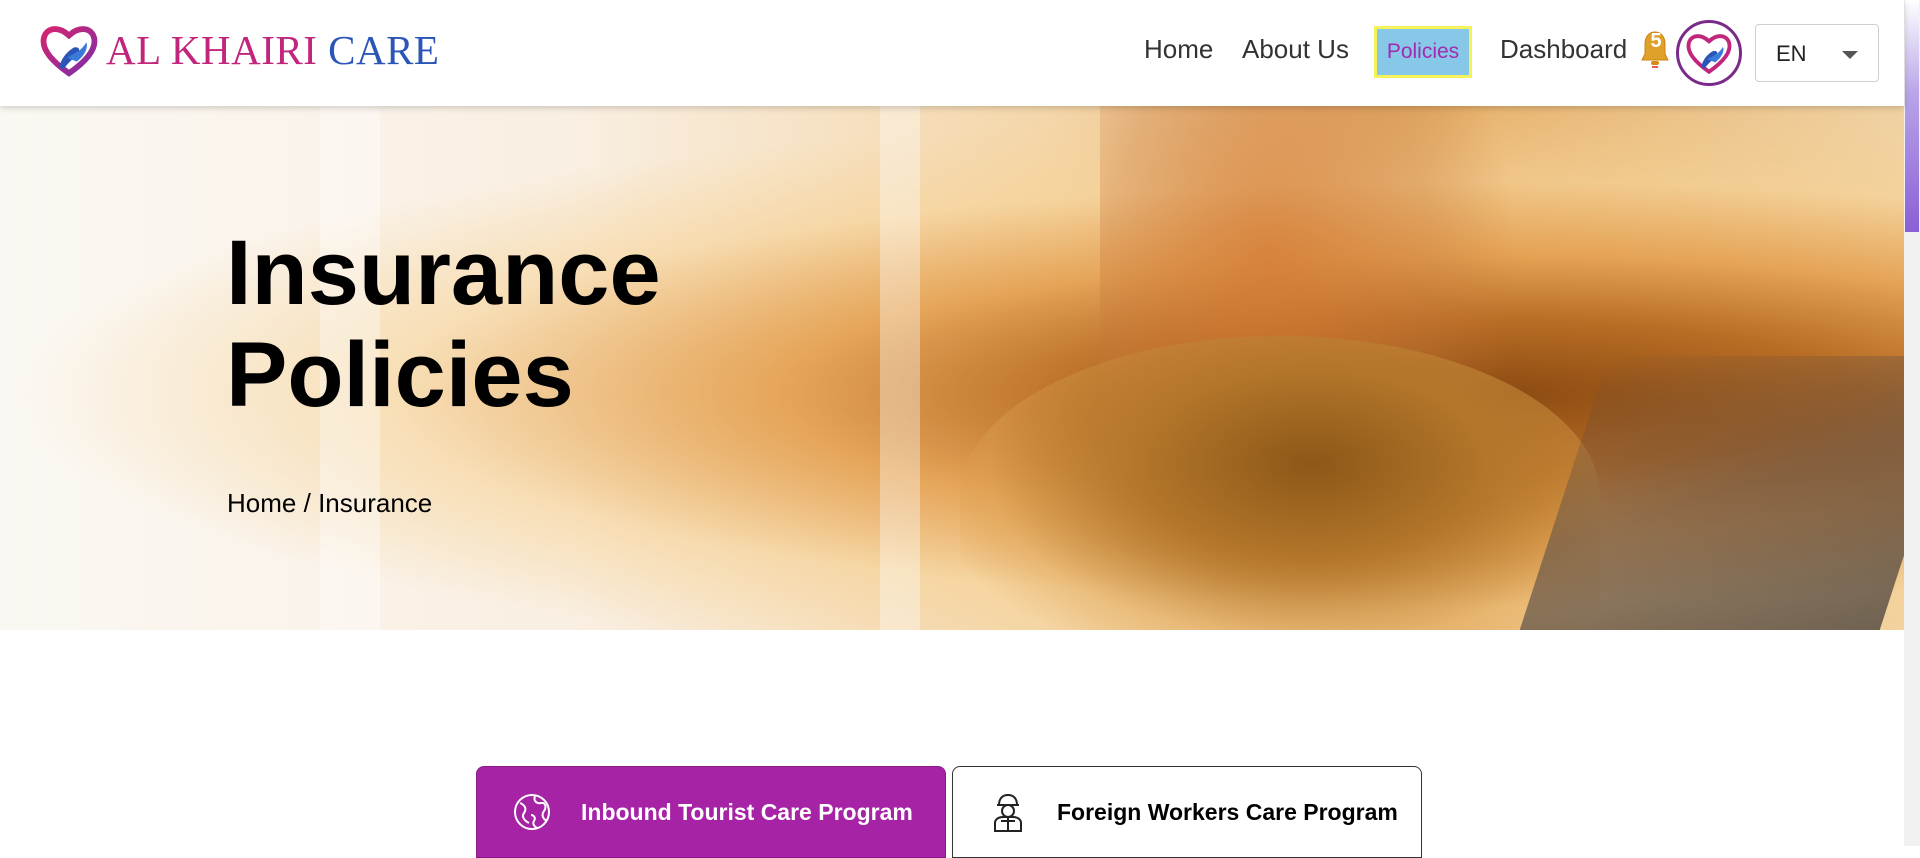 This screenshot has height=858, width=1920. What do you see at coordinates (273, 50) in the screenshot?
I see `brand-name: AL KHAIRI CARE` at bounding box center [273, 50].